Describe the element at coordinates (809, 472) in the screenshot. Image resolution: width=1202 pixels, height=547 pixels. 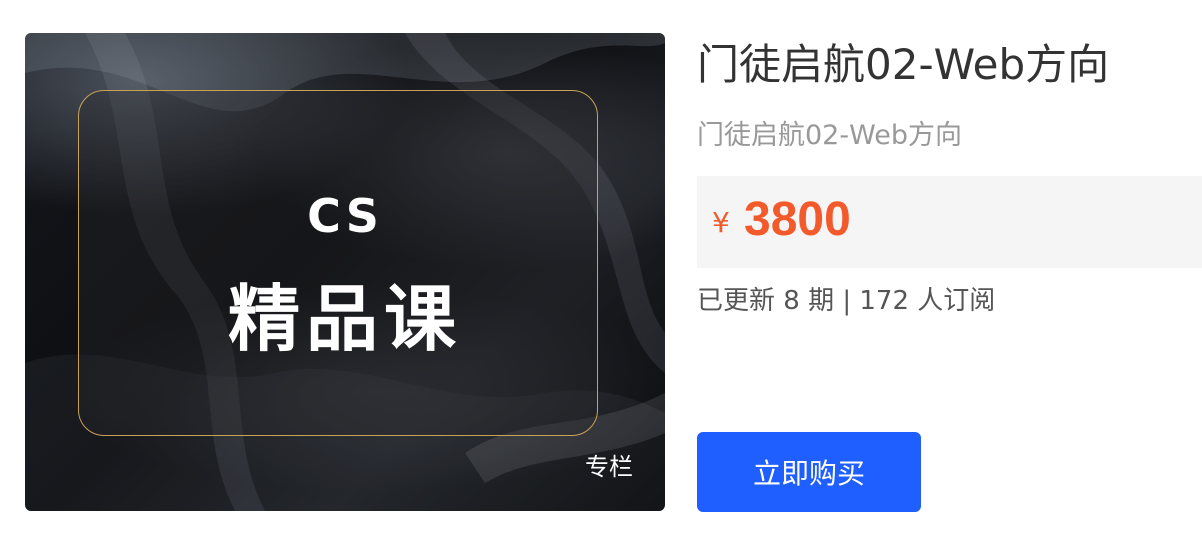
I see `buy-now-button: 立即购买` at that location.